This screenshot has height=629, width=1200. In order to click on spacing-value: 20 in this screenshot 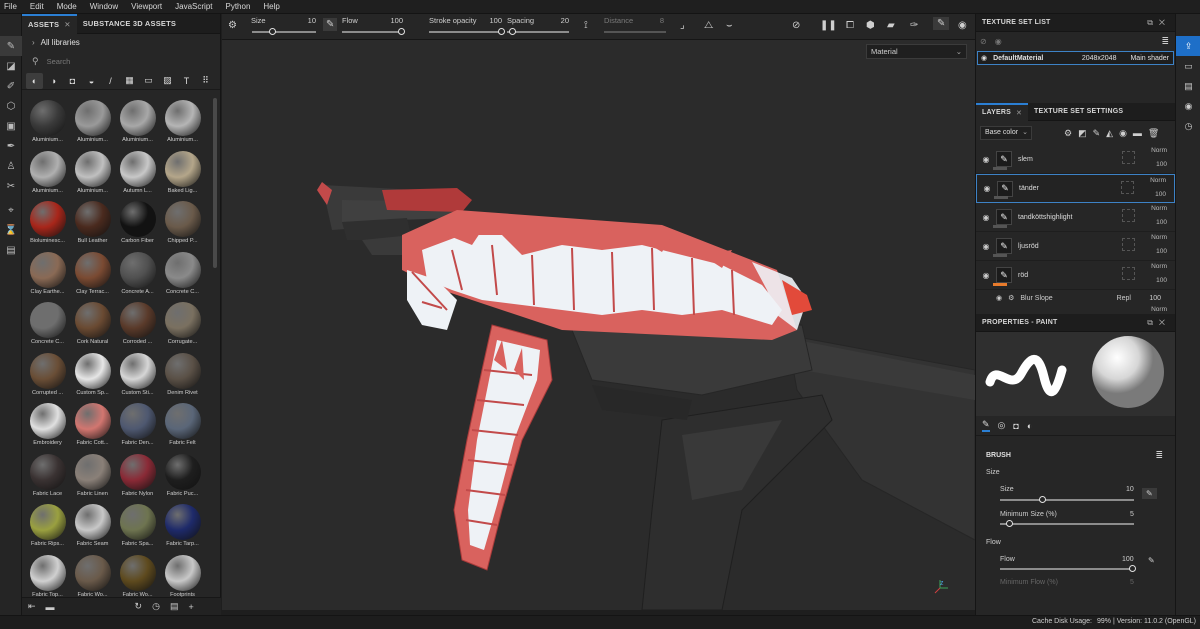, I will do `click(562, 20)`.